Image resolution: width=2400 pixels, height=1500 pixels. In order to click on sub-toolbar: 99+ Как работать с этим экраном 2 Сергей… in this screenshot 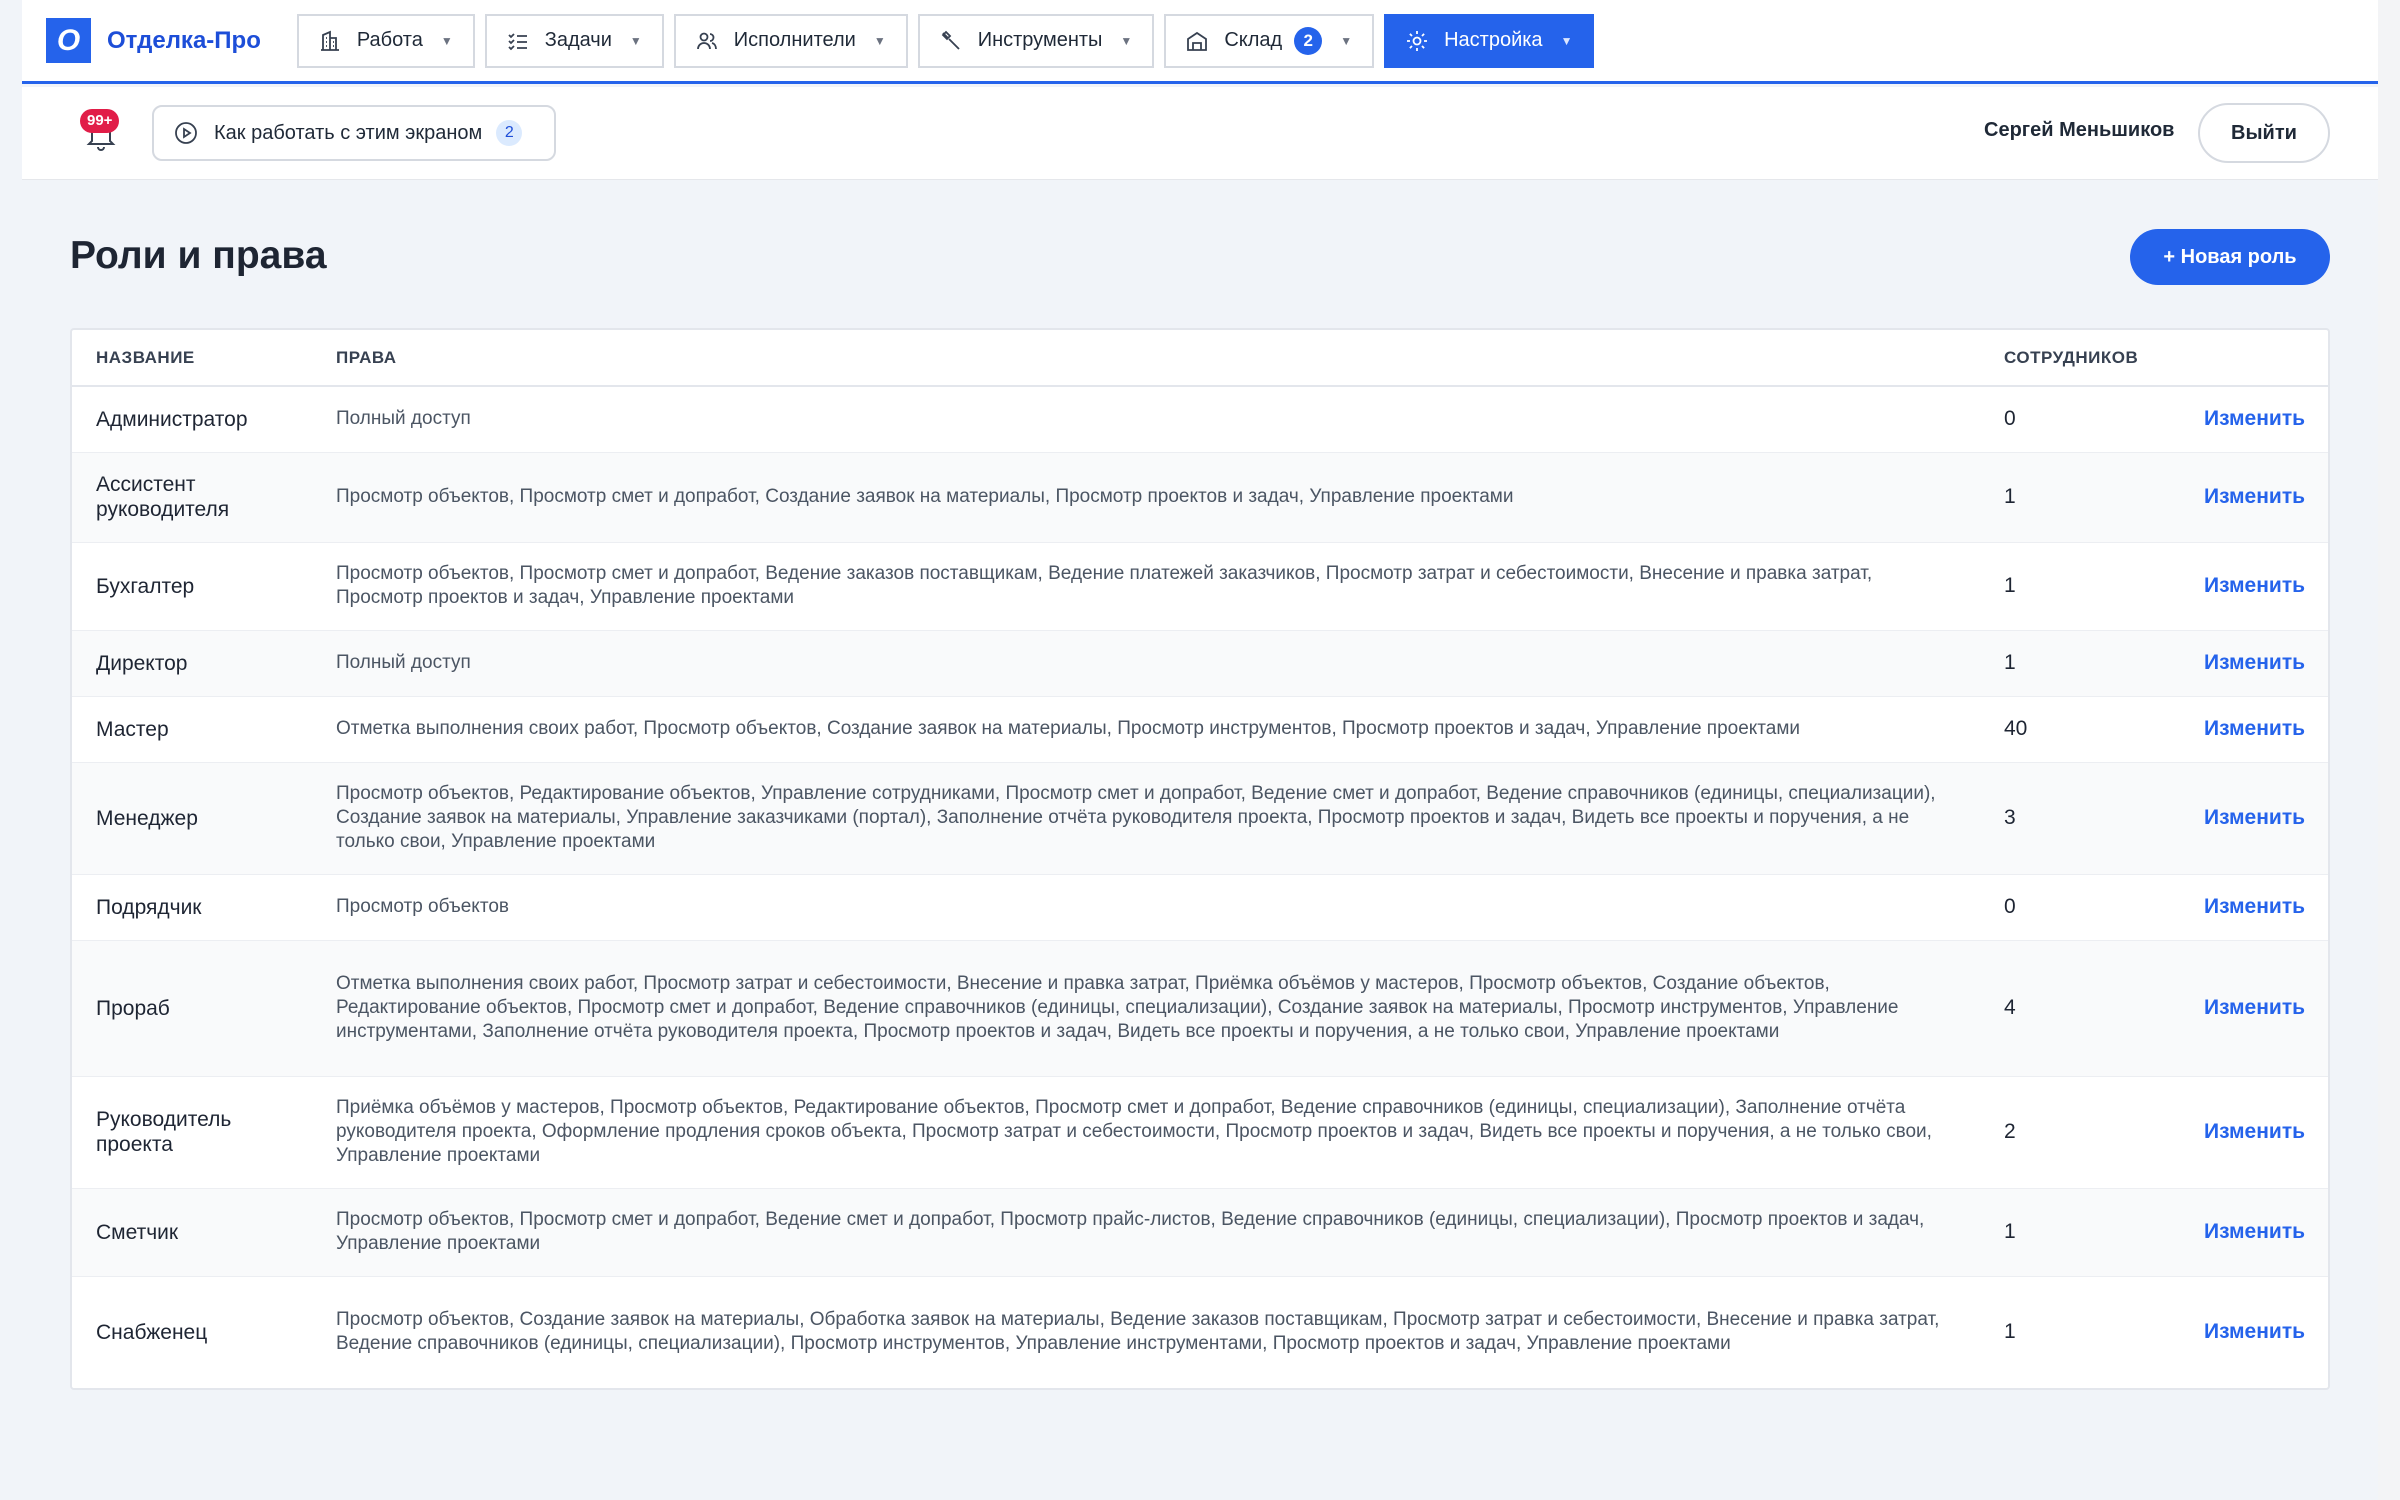, I will do `click(1200, 133)`.